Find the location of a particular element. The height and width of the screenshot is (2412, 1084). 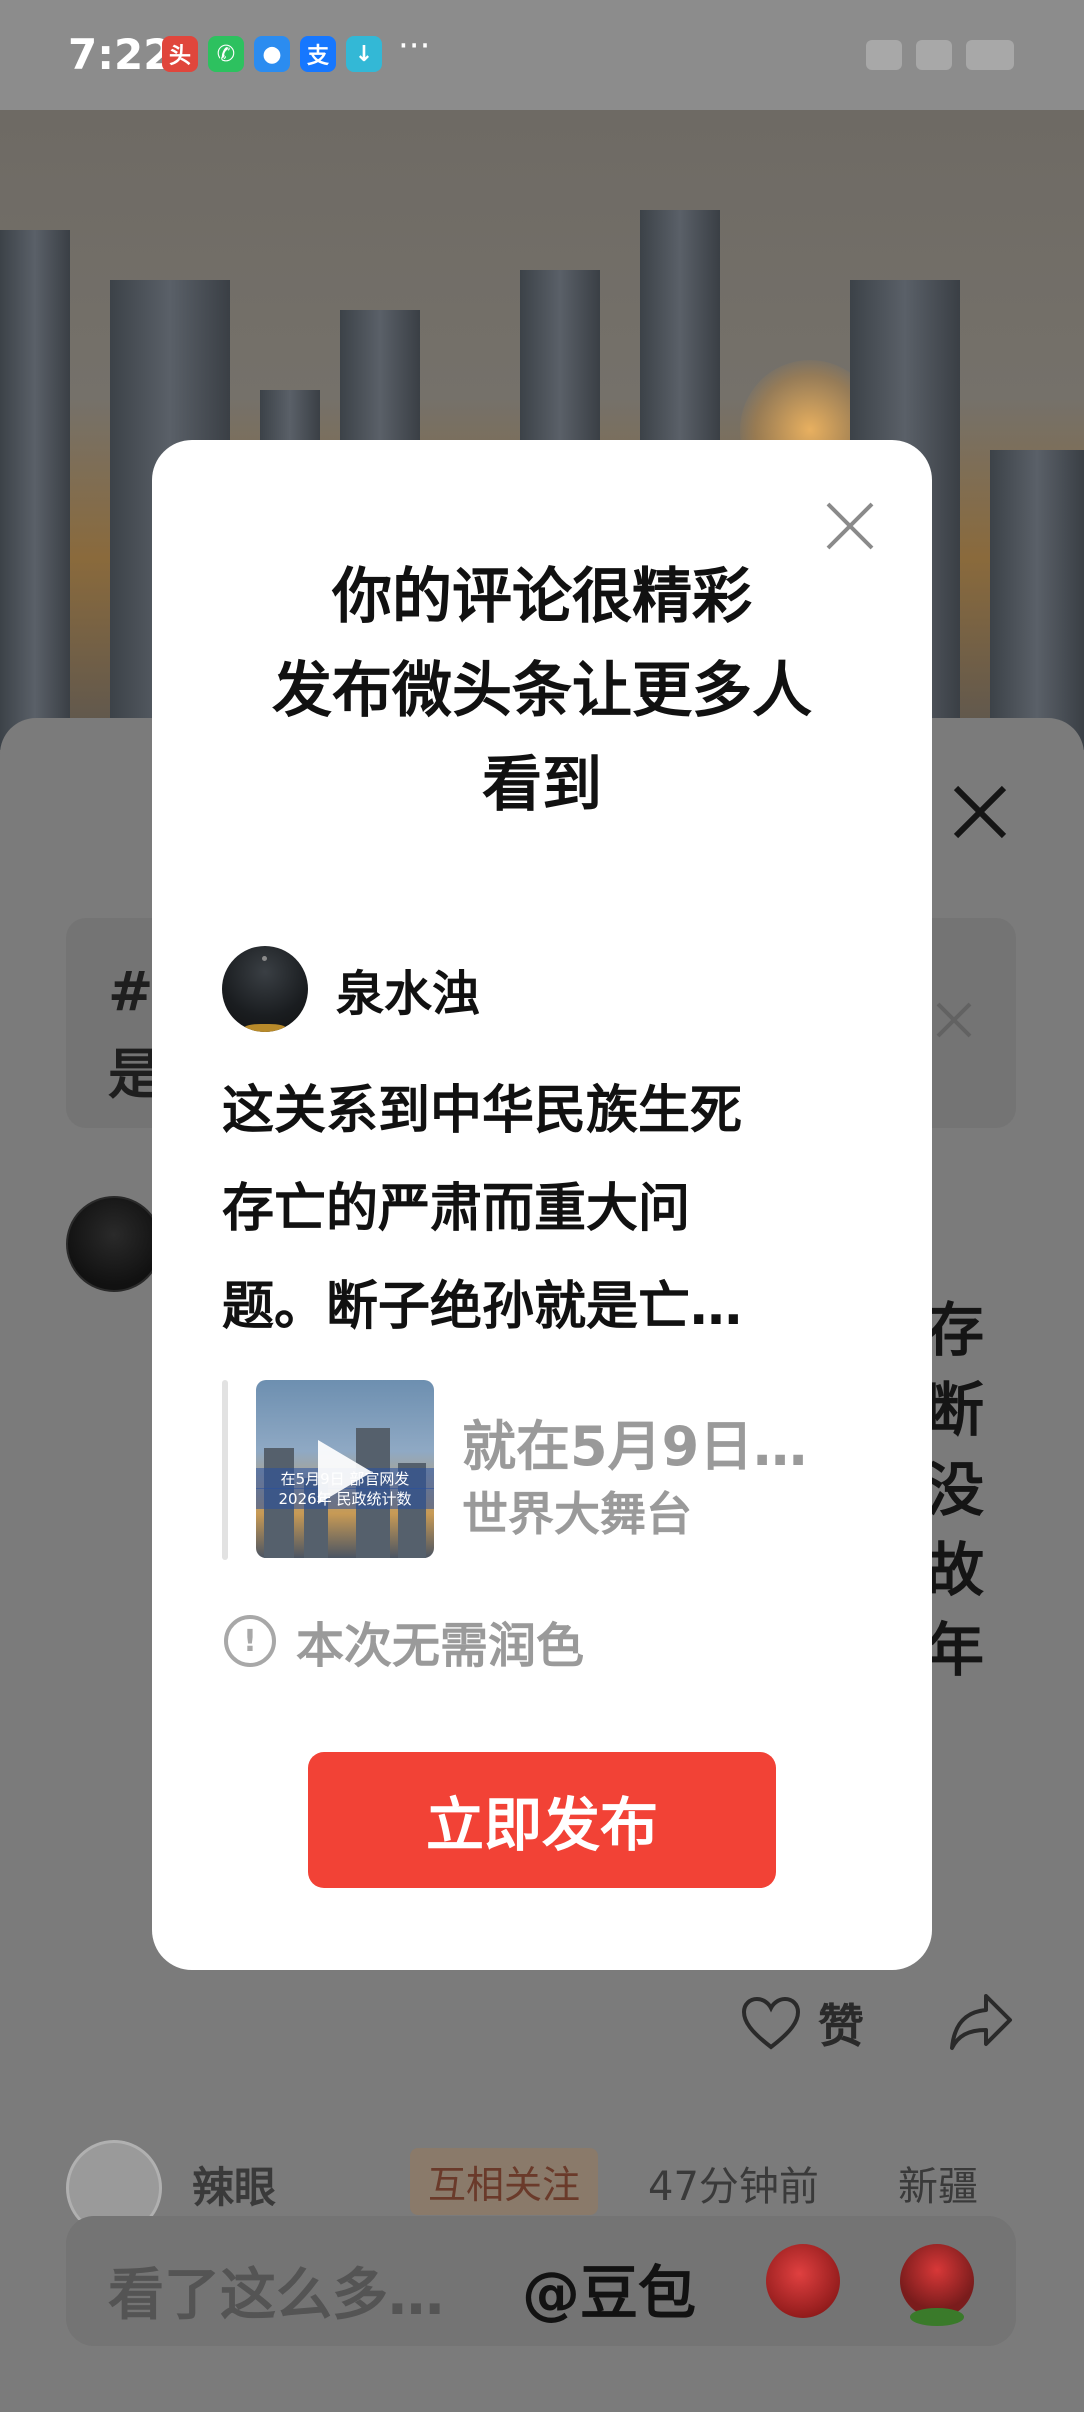

polish-notice-text: 本次无需润色 is located at coordinates (440, 1646).